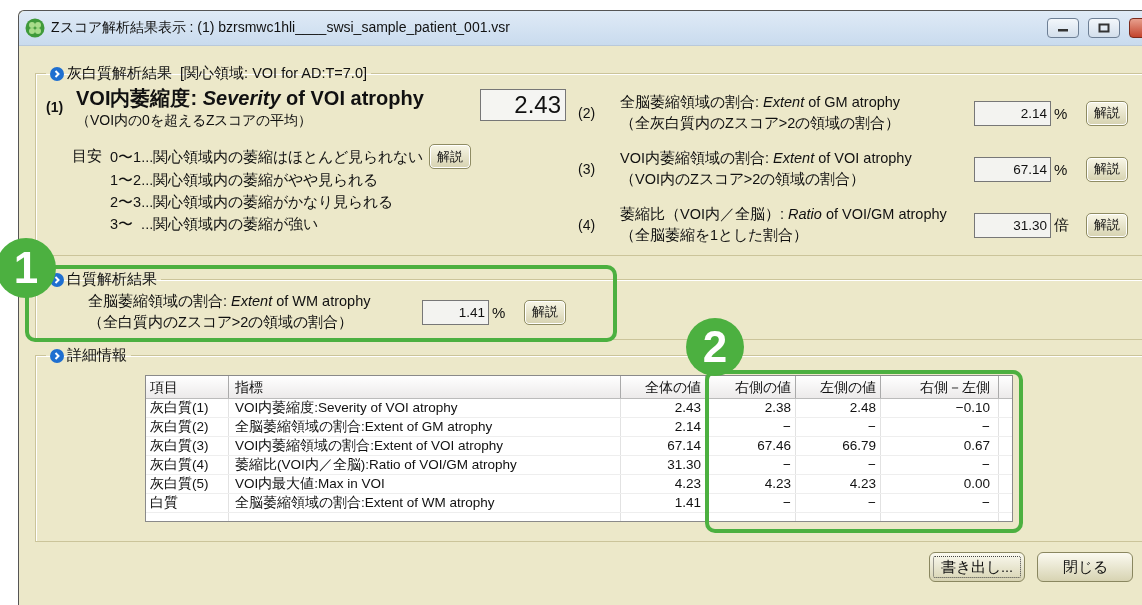 The image size is (1142, 605). What do you see at coordinates (1012, 169) in the screenshot?
I see `value-field: 67.14` at bounding box center [1012, 169].